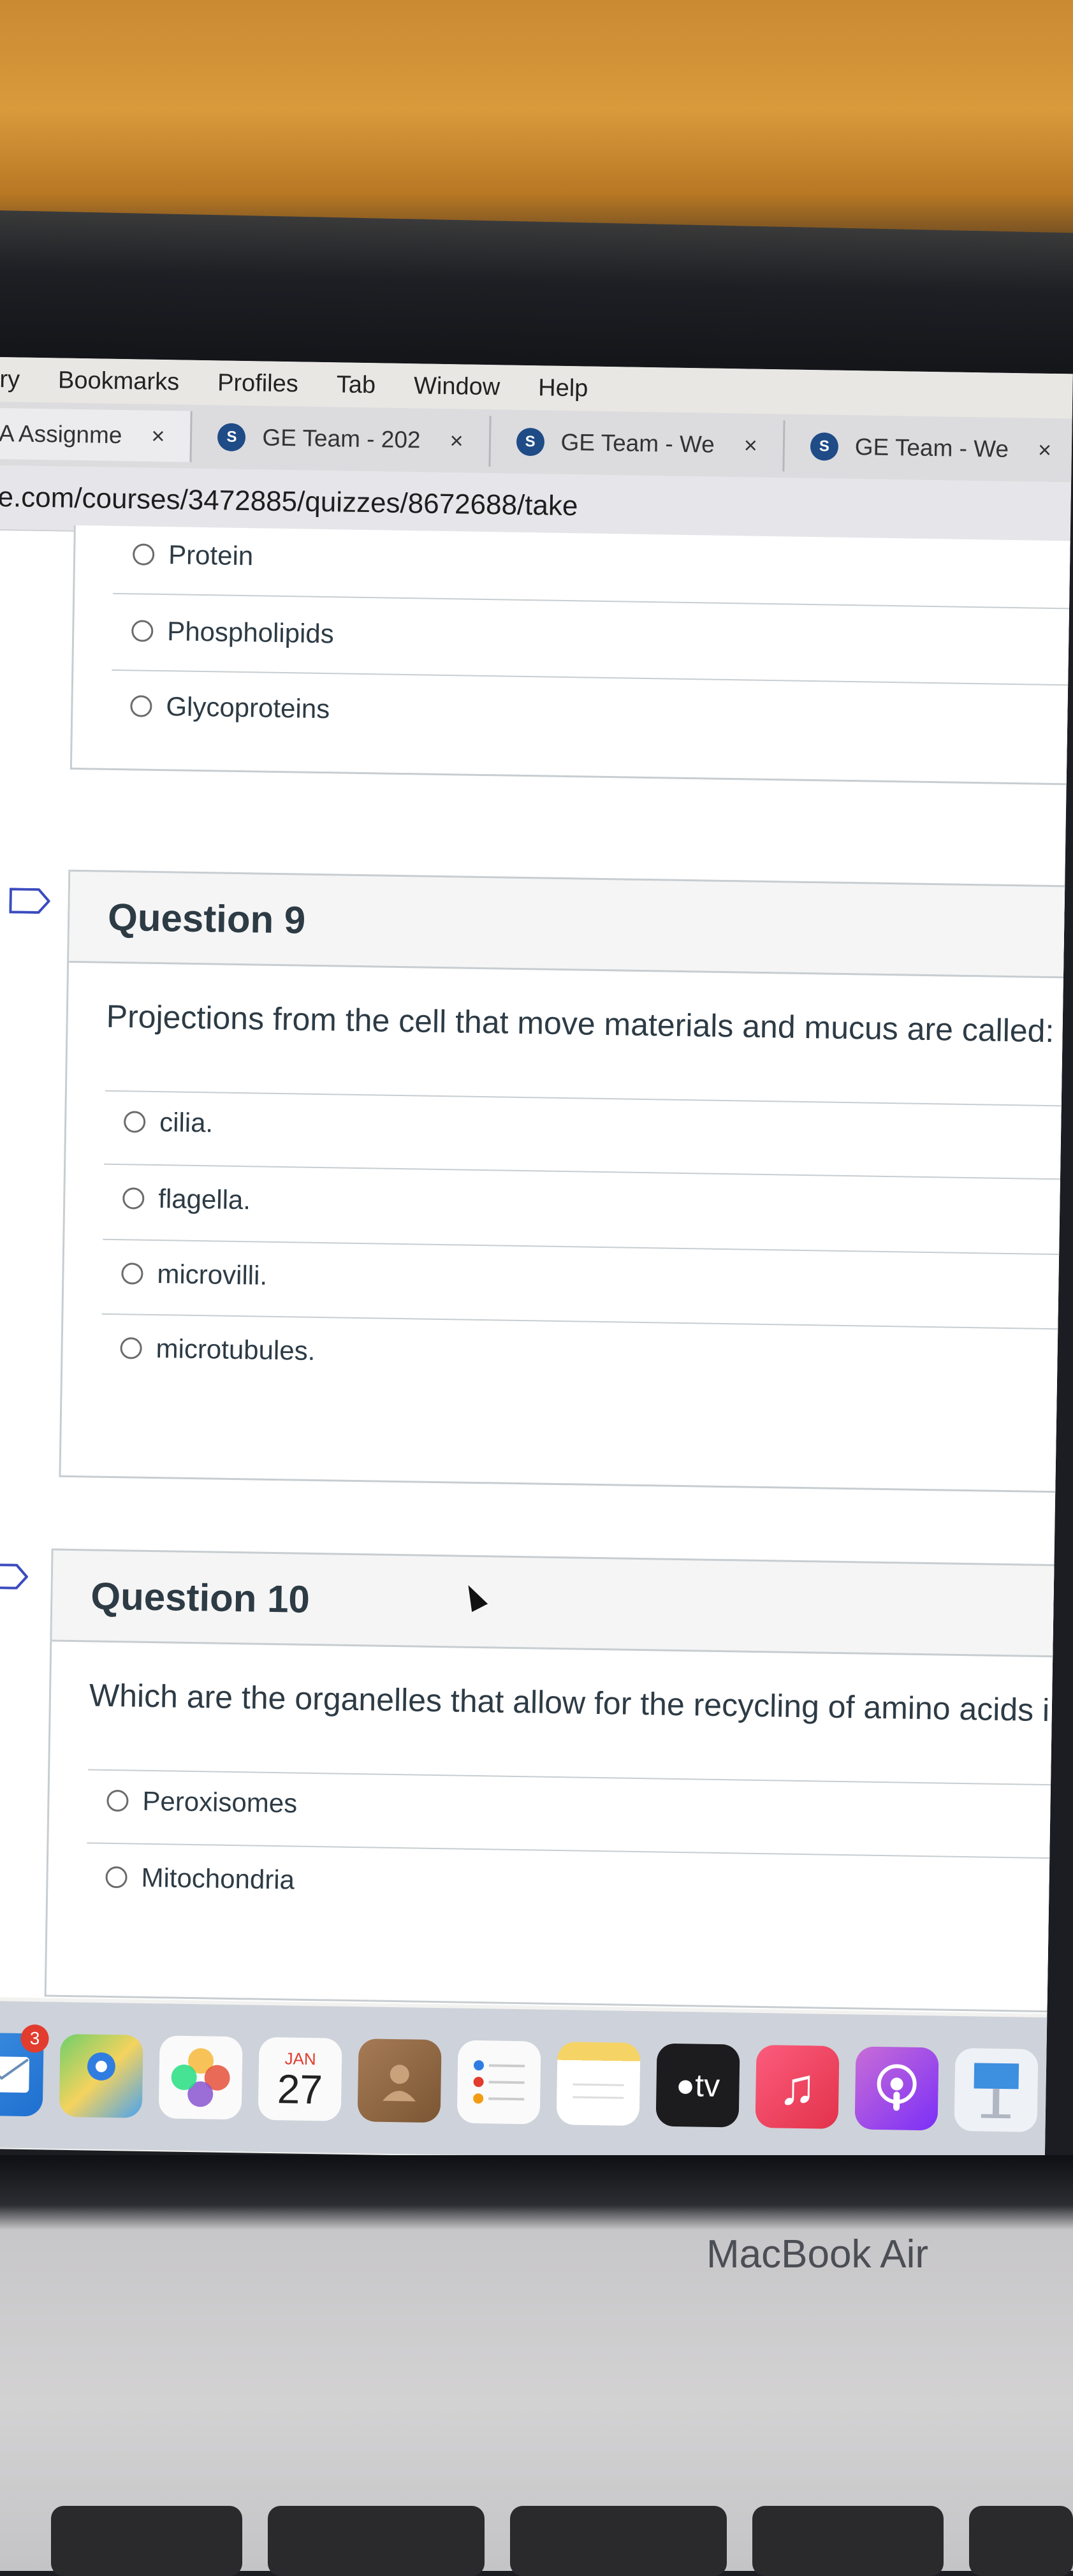 The width and height of the screenshot is (1073, 2576). What do you see at coordinates (571, 655) in the screenshot?
I see `previous-question-card: Protein Phospholipids Glycoproteins` at bounding box center [571, 655].